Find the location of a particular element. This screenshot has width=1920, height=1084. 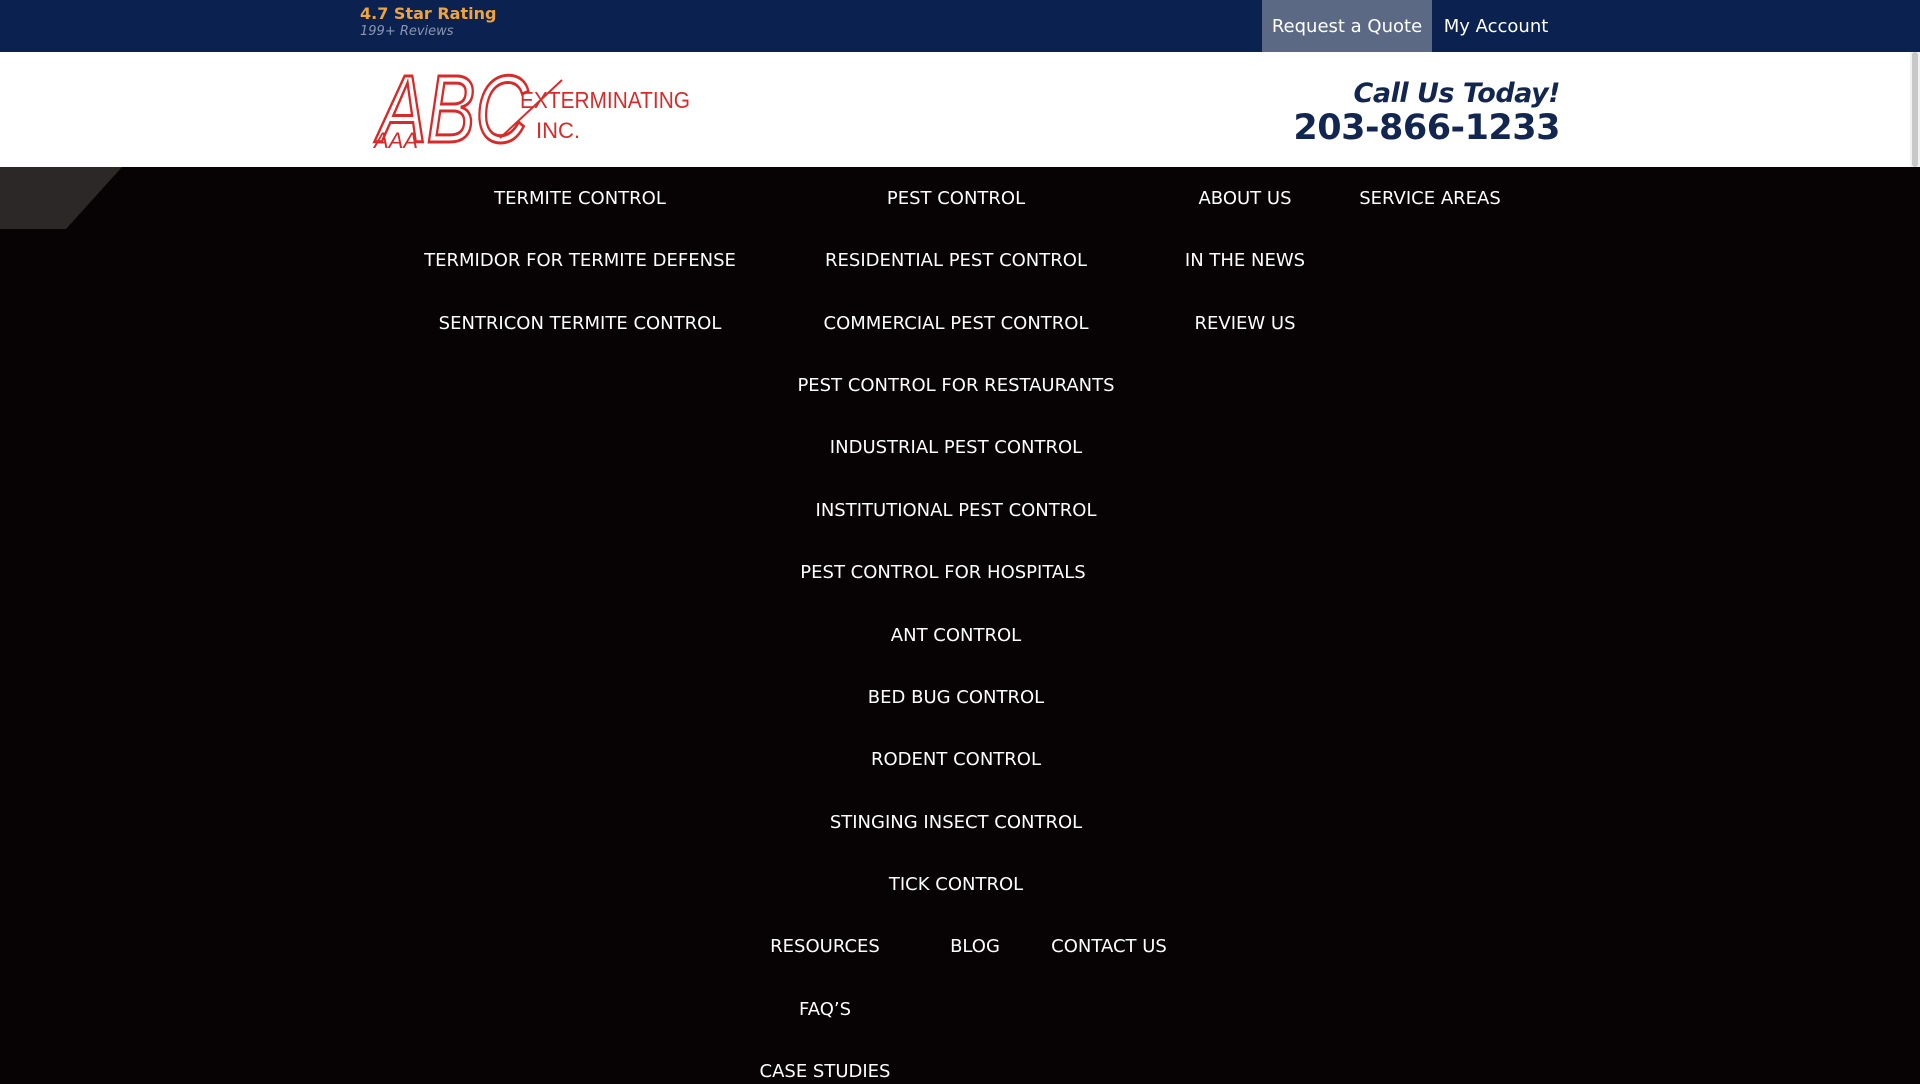

nav-contact-us: CONTACT US is located at coordinates (1109, 947).